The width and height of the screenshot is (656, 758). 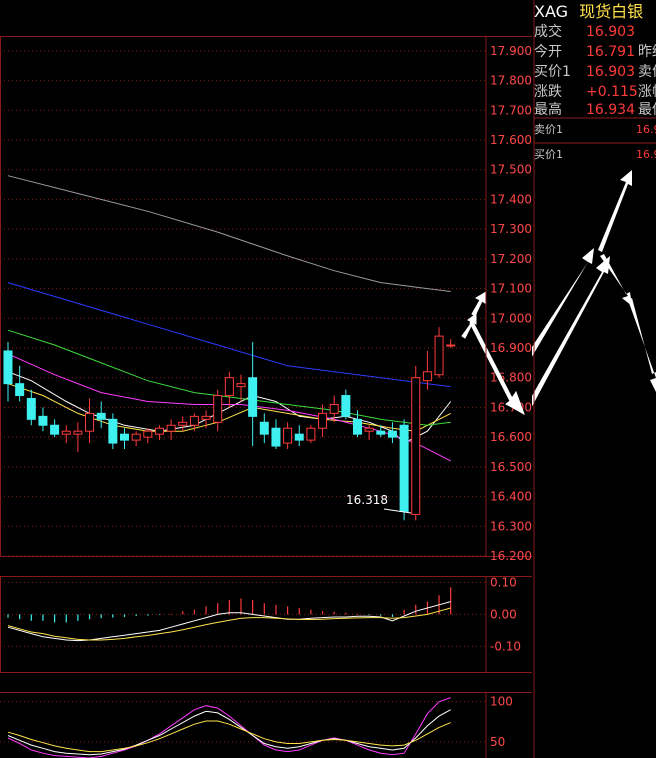 I want to click on quote-row-open: 今开 16.791 昨结, so click(x=595, y=52).